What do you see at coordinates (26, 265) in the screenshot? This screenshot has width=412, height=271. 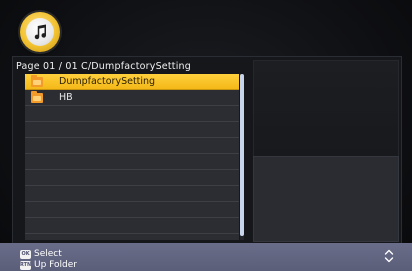 I see `return-key-icon: RTN` at bounding box center [26, 265].